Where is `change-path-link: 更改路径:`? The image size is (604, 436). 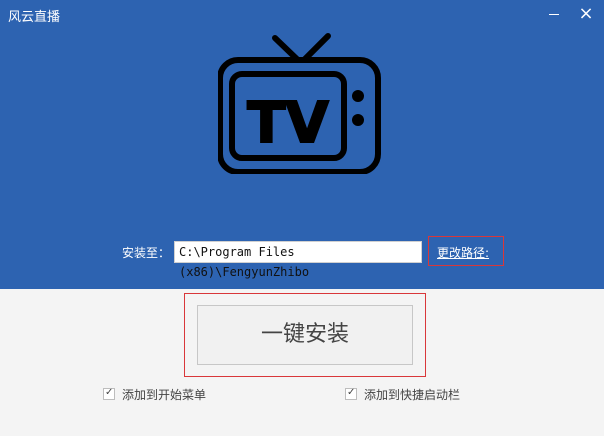
change-path-link: 更改路径: is located at coordinates (463, 252).